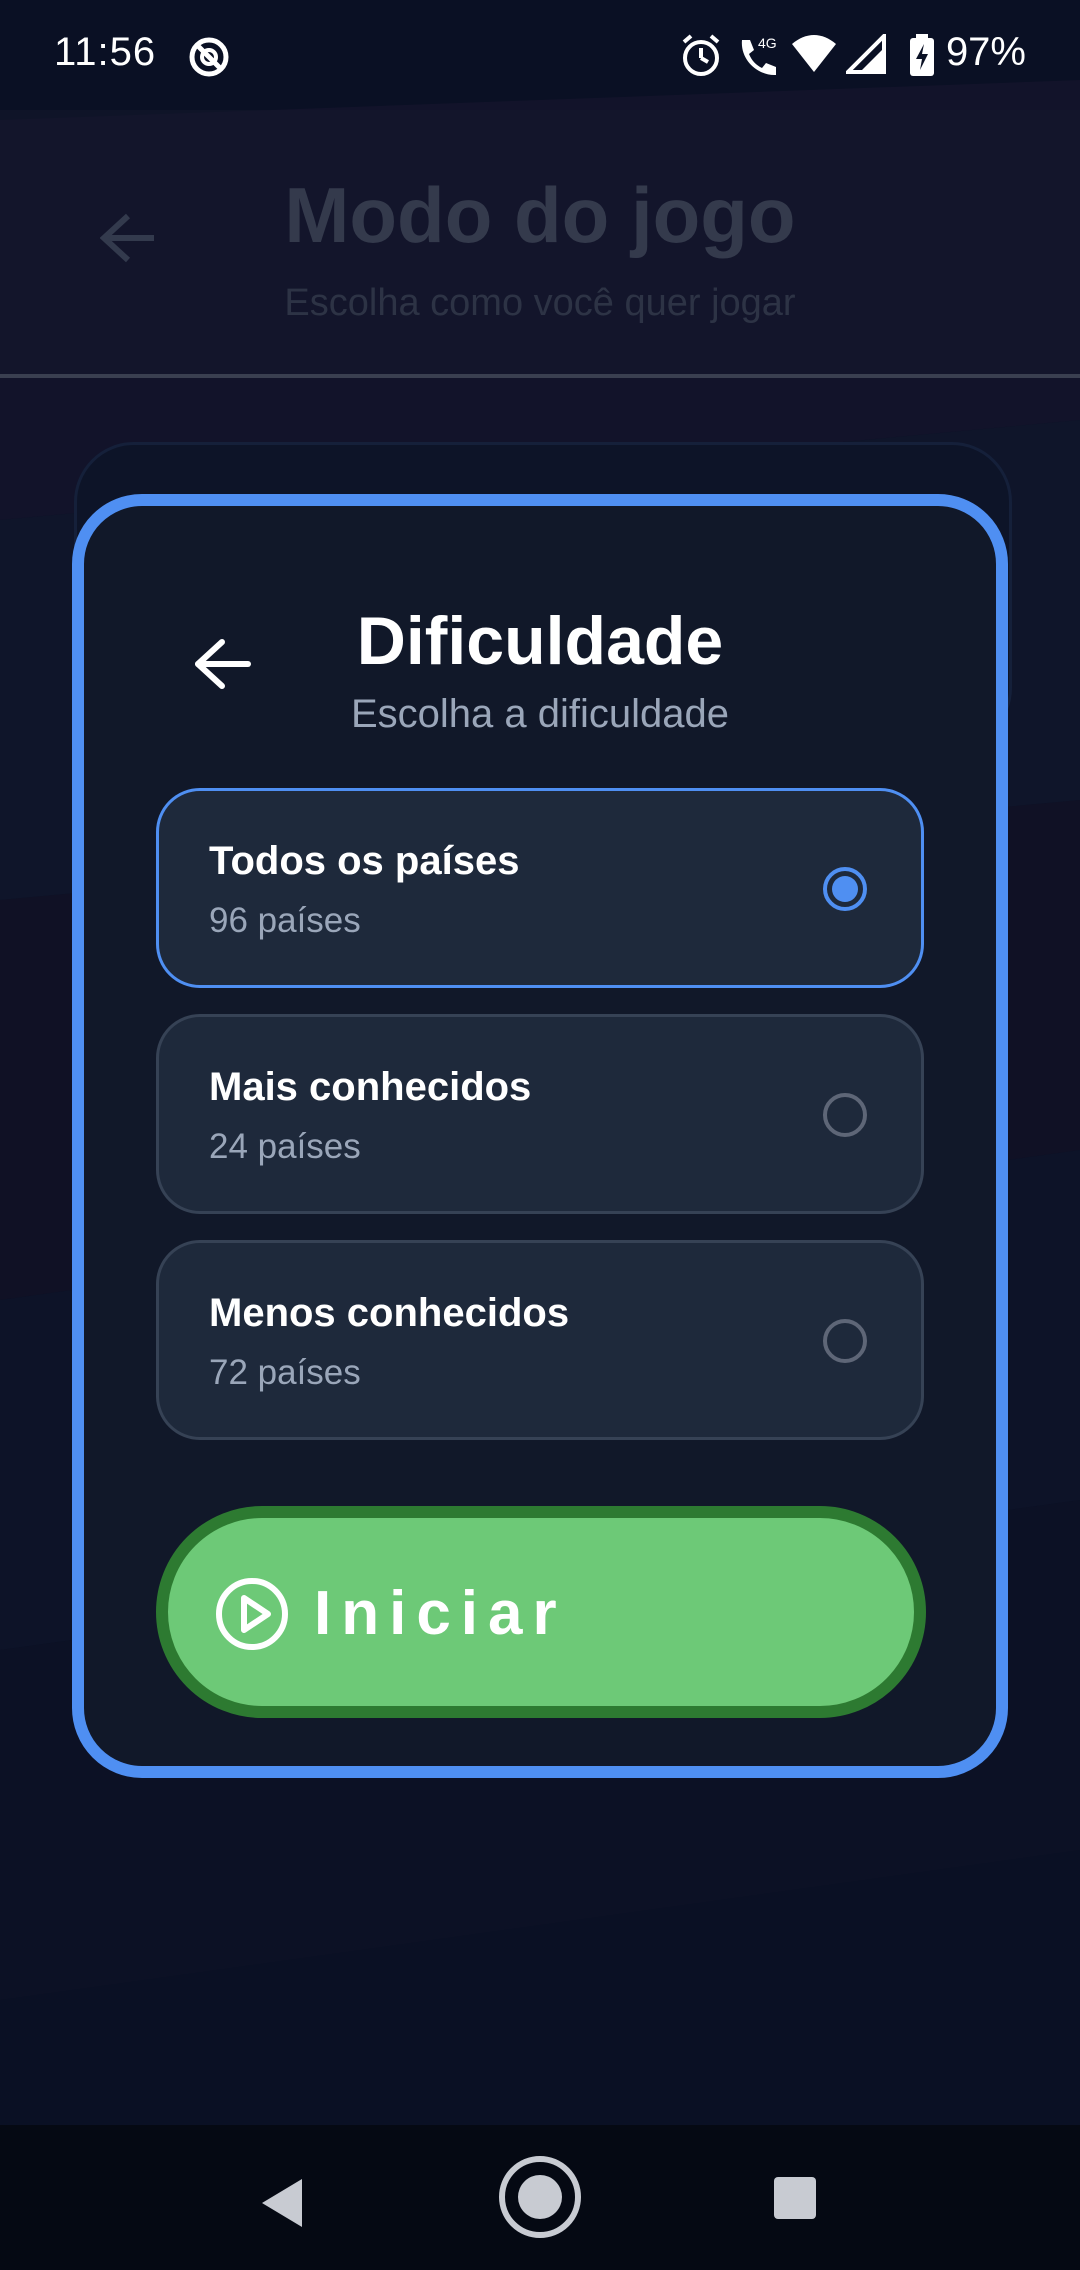 Image resolution: width=1080 pixels, height=2270 pixels. I want to click on recents-square-icon, so click(795, 2200).